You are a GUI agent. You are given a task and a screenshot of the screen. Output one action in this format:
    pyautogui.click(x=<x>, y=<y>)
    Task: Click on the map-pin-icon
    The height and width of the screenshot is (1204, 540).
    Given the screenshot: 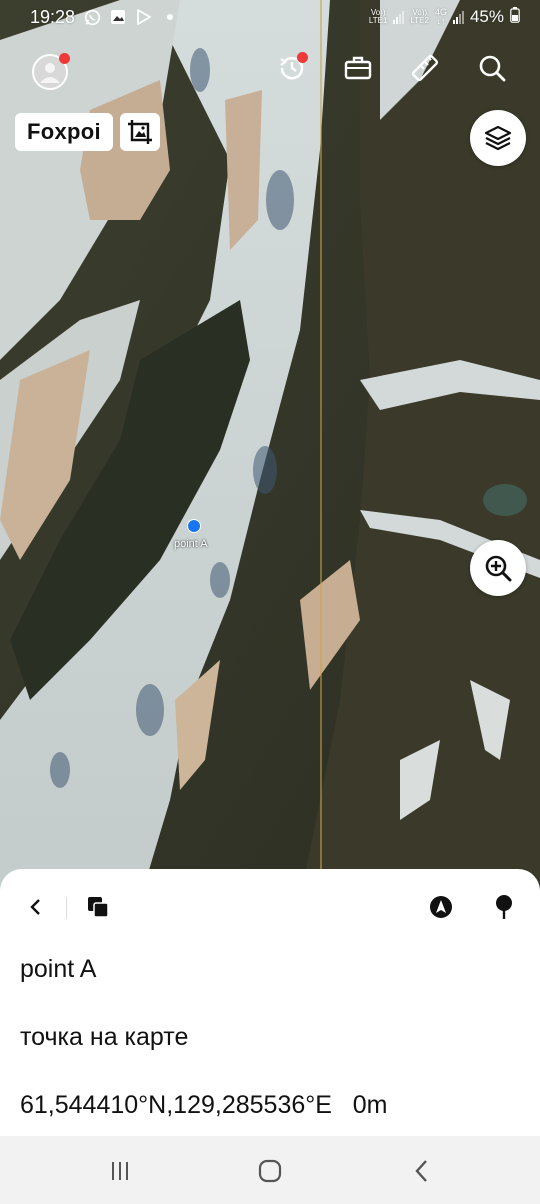 What is the action you would take?
    pyautogui.click(x=504, y=907)
    